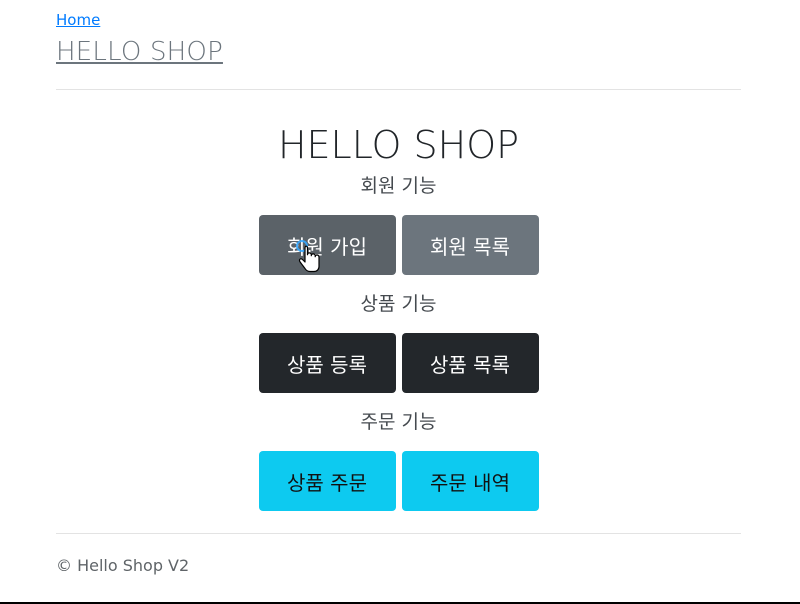 This screenshot has width=800, height=604. What do you see at coordinates (398, 145) in the screenshot?
I see `page-title: HELLO SHOP` at bounding box center [398, 145].